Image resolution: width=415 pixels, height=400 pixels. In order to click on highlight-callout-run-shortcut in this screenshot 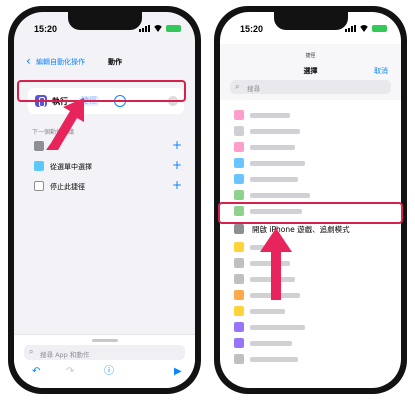, I will do `click(101, 91)`.